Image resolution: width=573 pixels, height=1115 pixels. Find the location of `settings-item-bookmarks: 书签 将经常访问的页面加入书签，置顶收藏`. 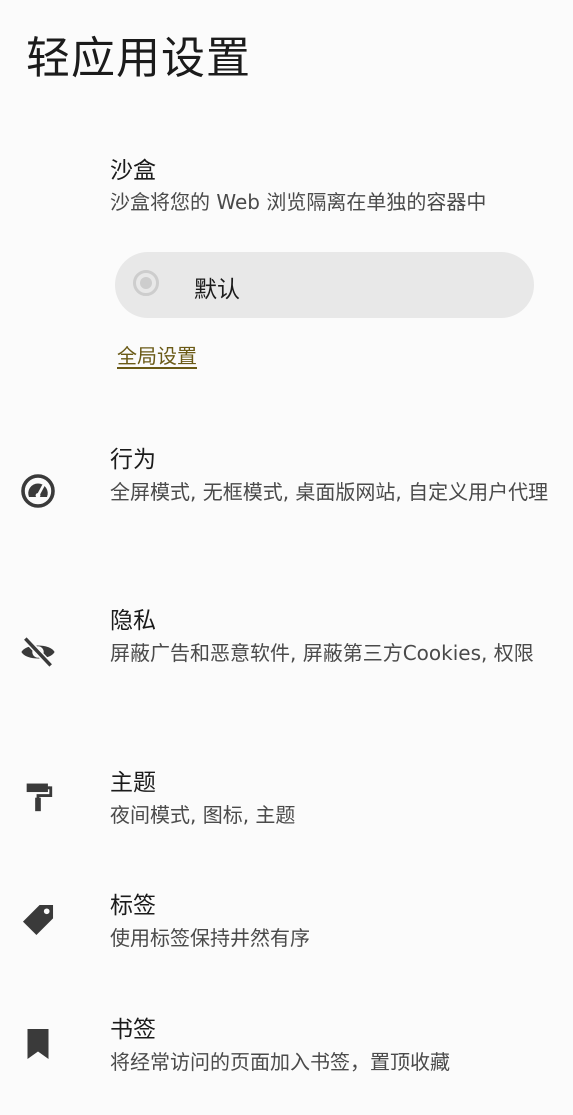

settings-item-bookmarks: 书签 将经常访问的页面加入书签，置顶收藏 is located at coordinates (286, 1050).